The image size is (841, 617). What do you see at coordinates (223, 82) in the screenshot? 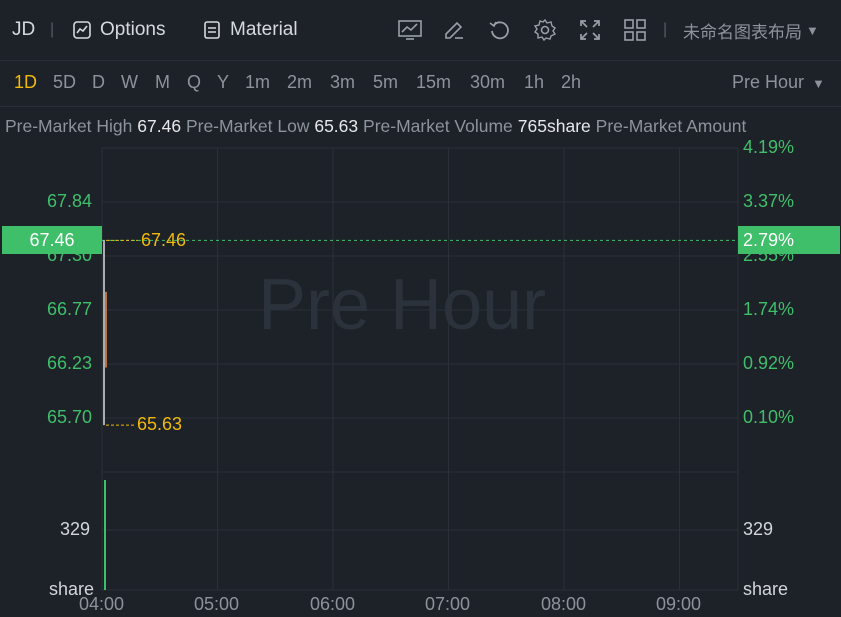
I see `timeframe-y: Y` at bounding box center [223, 82].